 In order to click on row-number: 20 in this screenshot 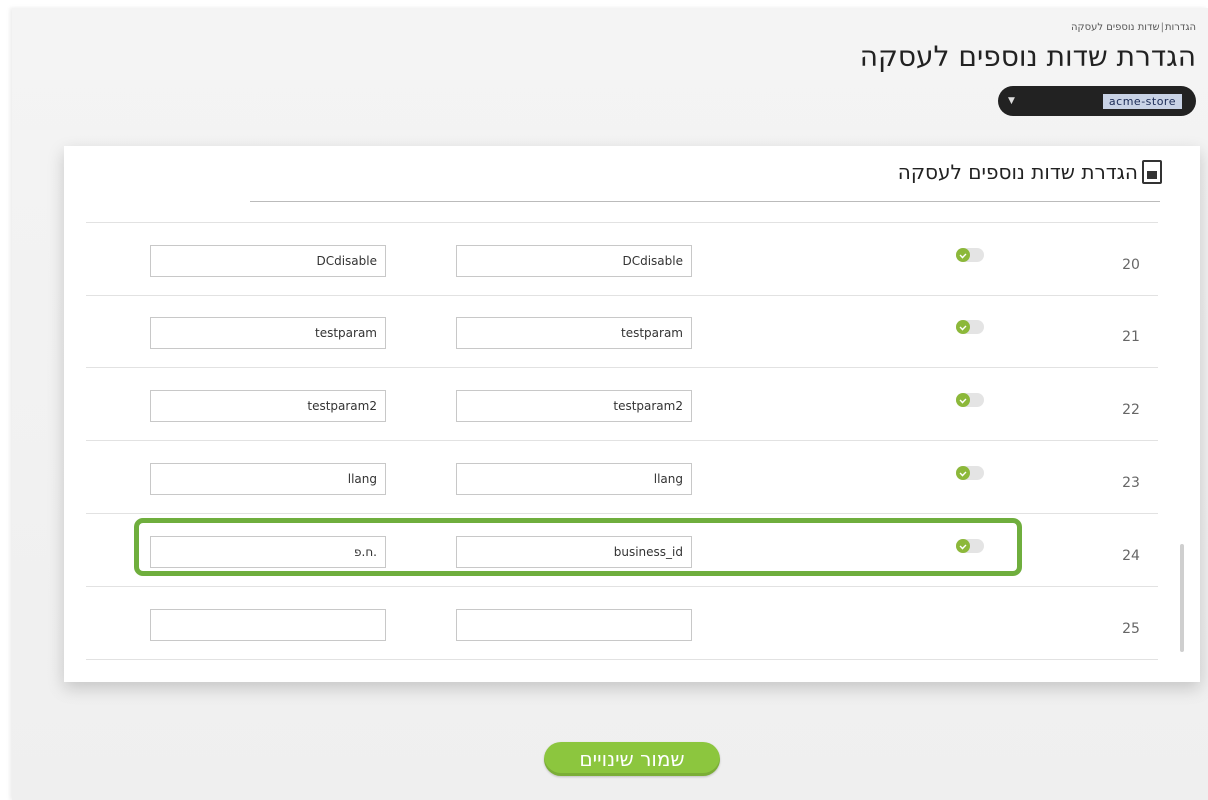, I will do `click(1131, 265)`.